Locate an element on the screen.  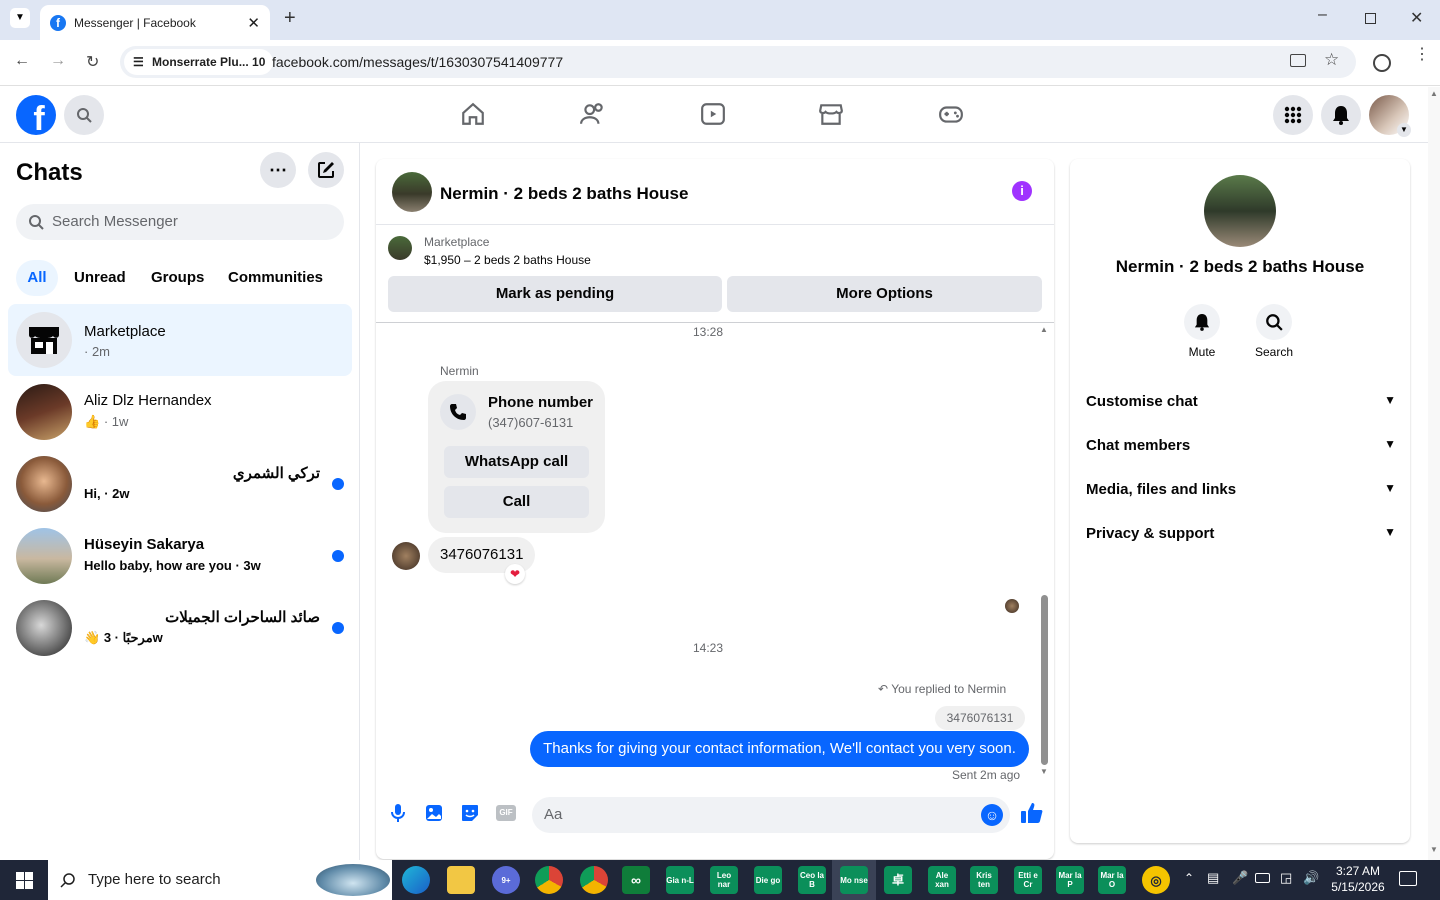
page-scroll-down-icon: ▼ is located at coordinates (1434, 849).